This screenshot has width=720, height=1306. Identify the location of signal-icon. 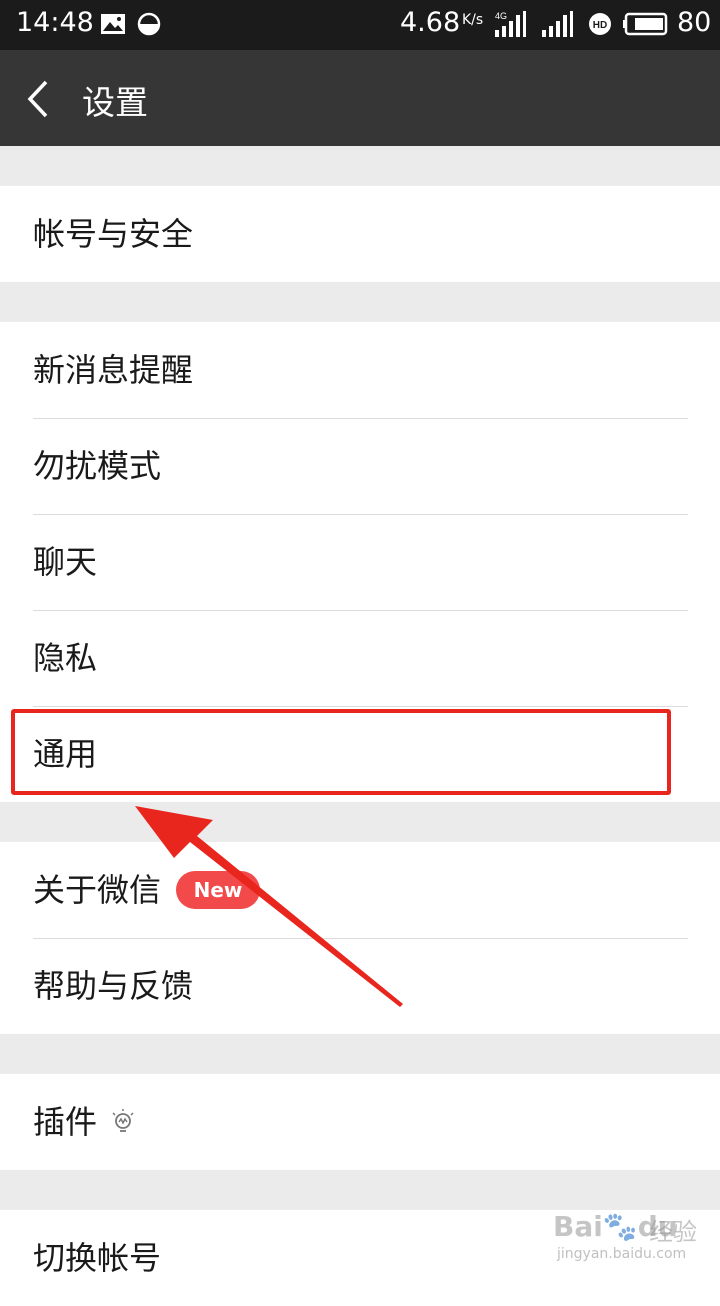
(557, 24).